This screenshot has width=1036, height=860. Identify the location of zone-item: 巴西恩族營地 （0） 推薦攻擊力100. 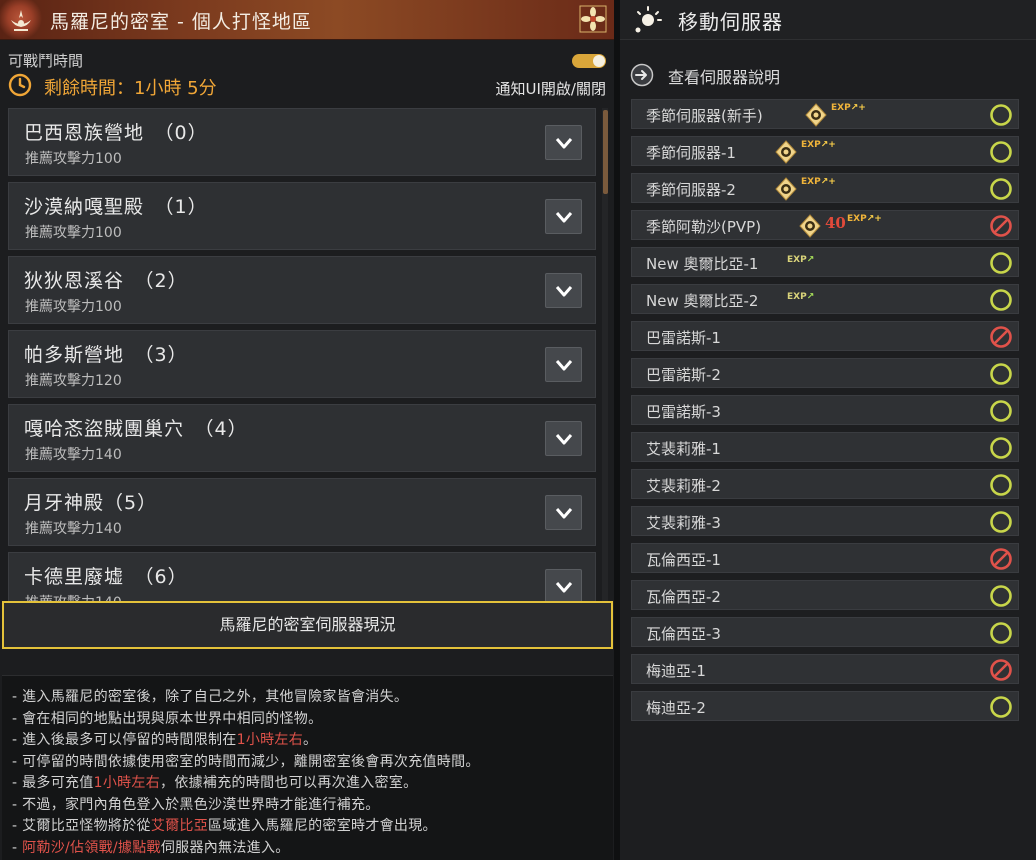
(302, 142).